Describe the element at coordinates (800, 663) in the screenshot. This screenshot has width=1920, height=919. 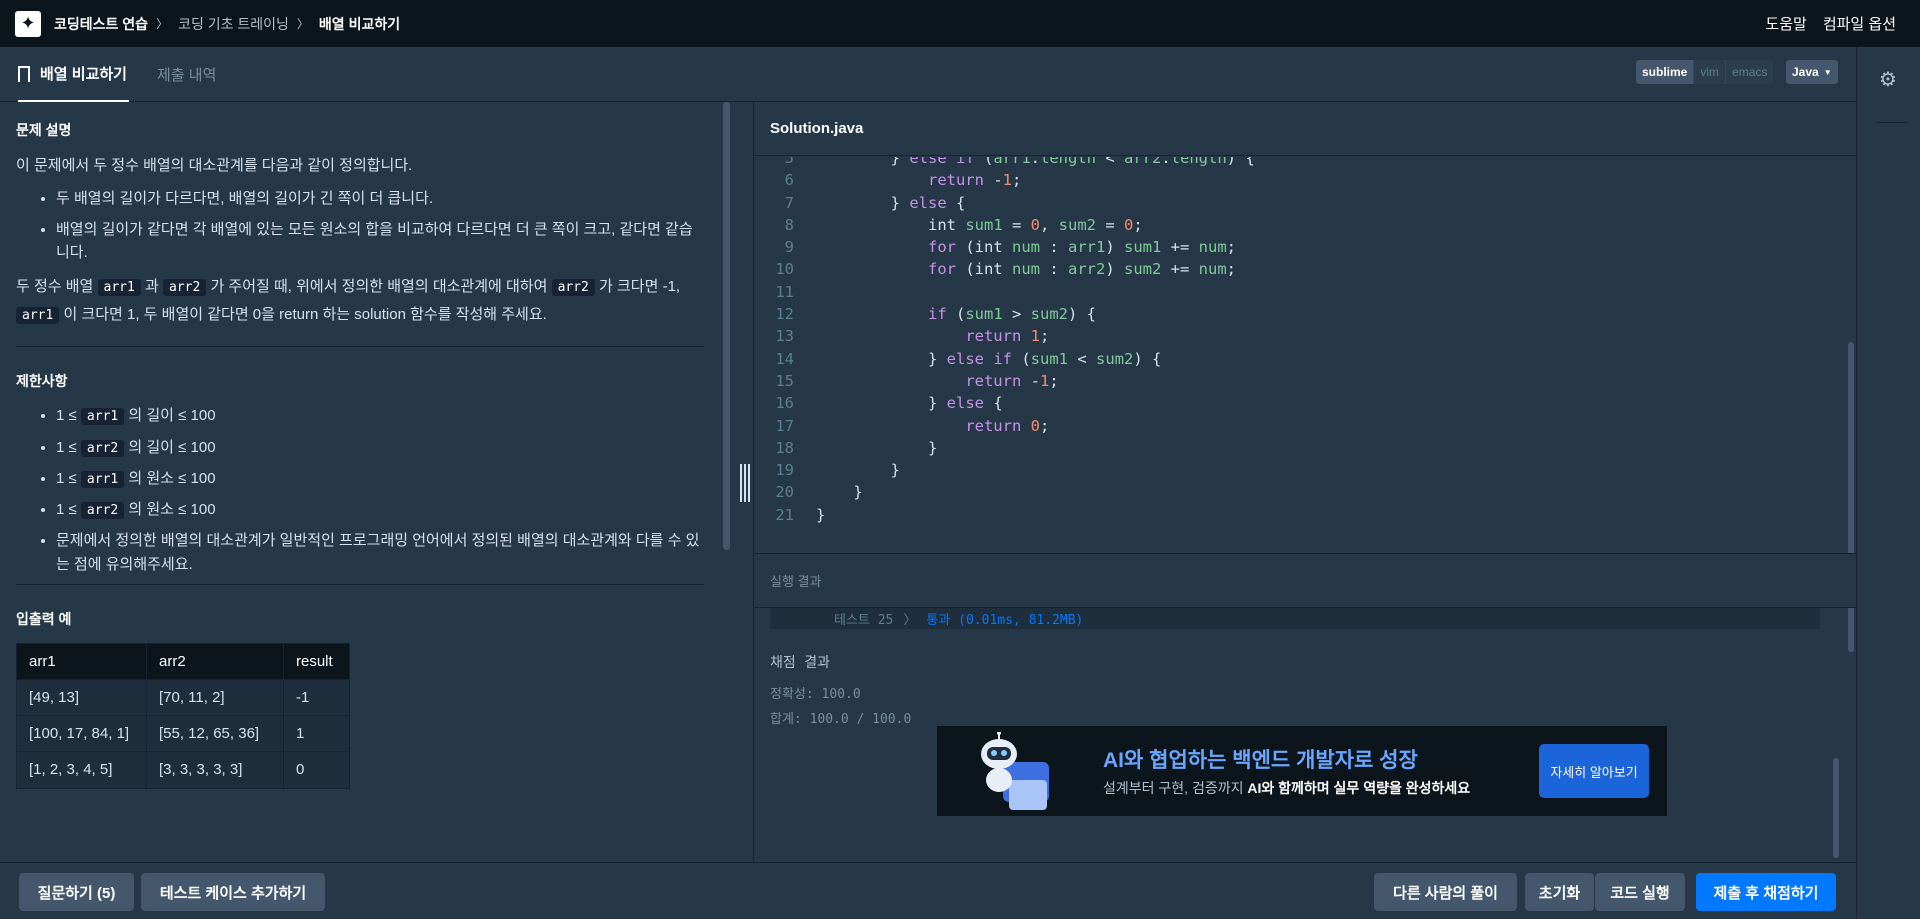
I see `grade-title: 채점 결과` at that location.